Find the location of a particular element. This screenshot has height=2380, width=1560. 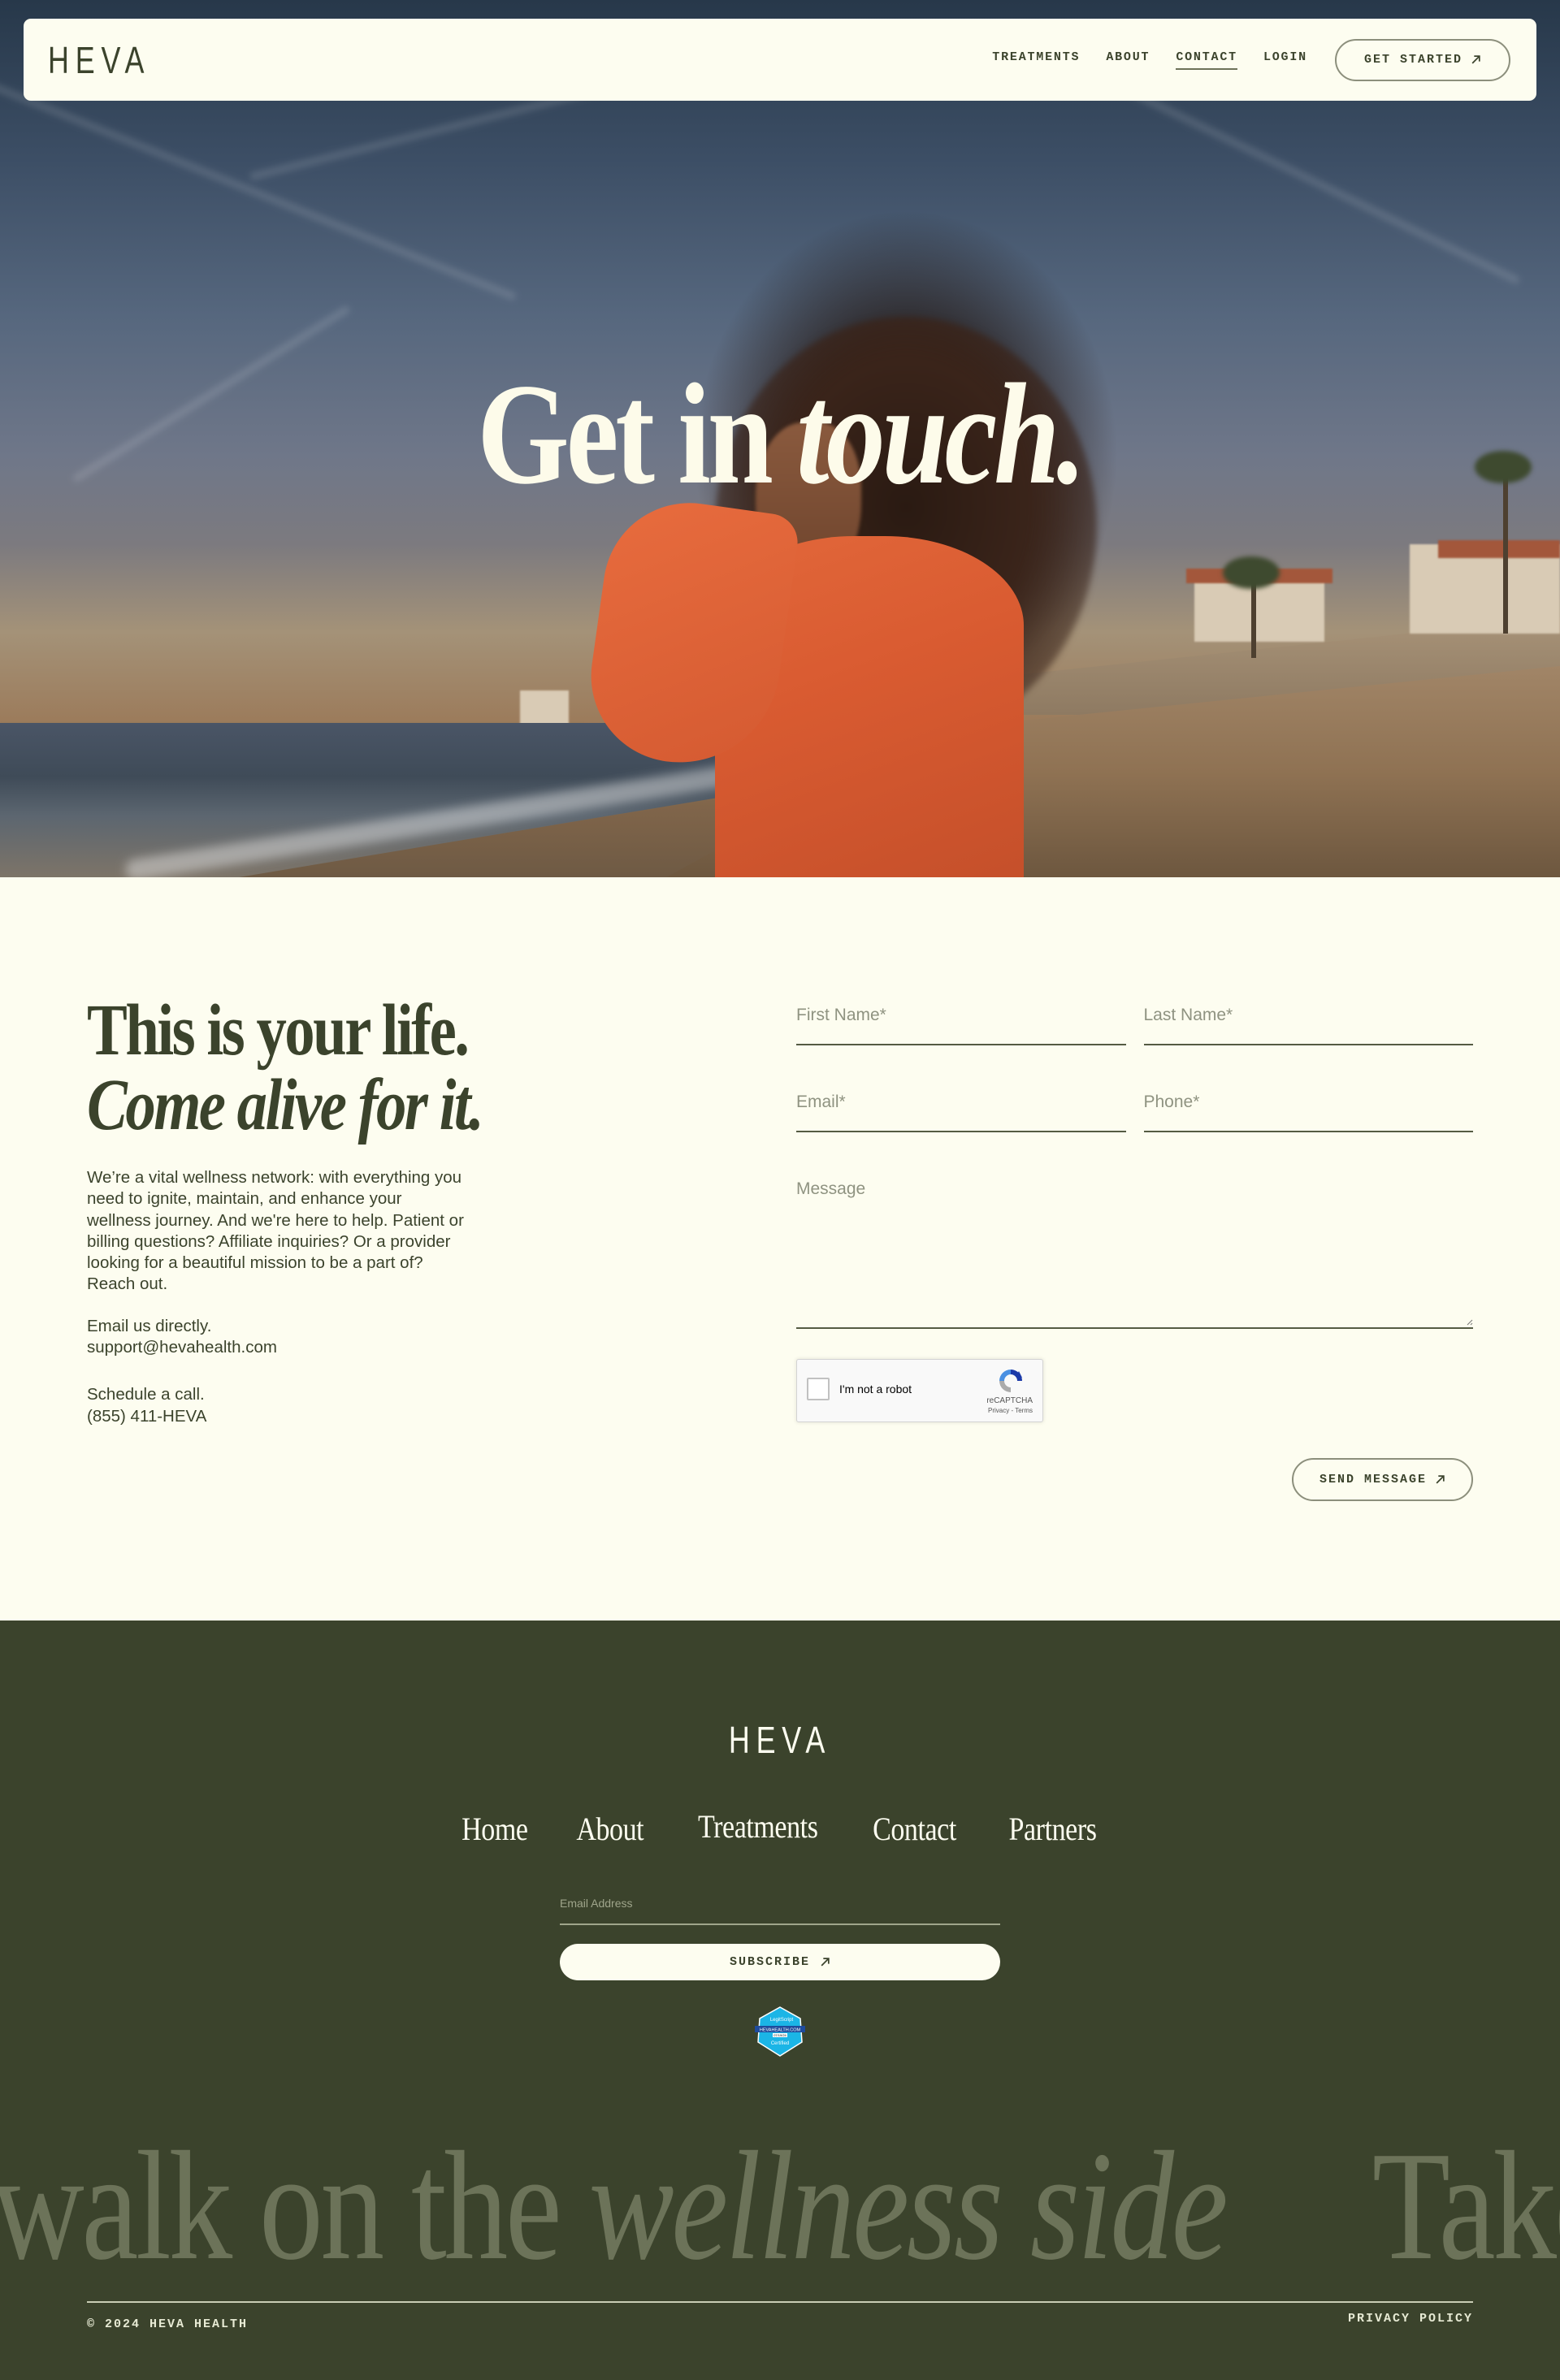

phone-block: Schedule a call. (855) 411-HEVA is located at coordinates (278, 1405).